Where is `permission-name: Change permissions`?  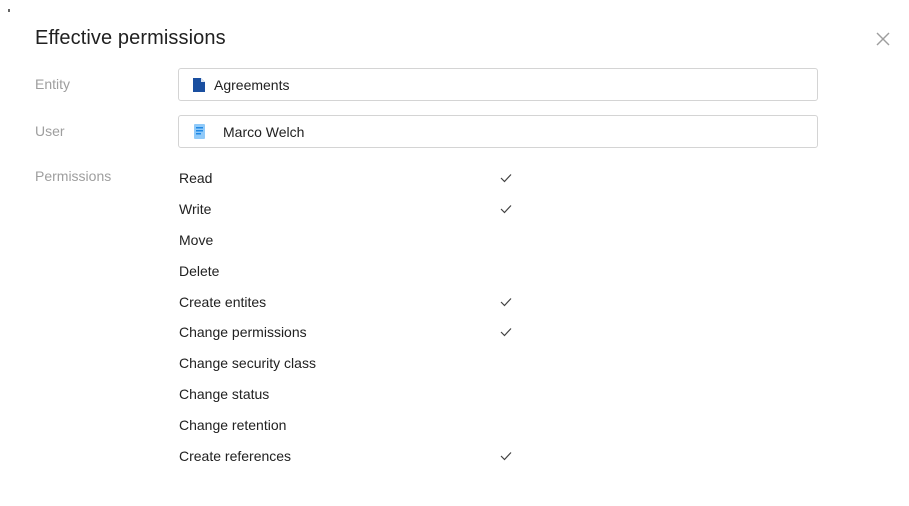 permission-name: Change permissions is located at coordinates (243, 332).